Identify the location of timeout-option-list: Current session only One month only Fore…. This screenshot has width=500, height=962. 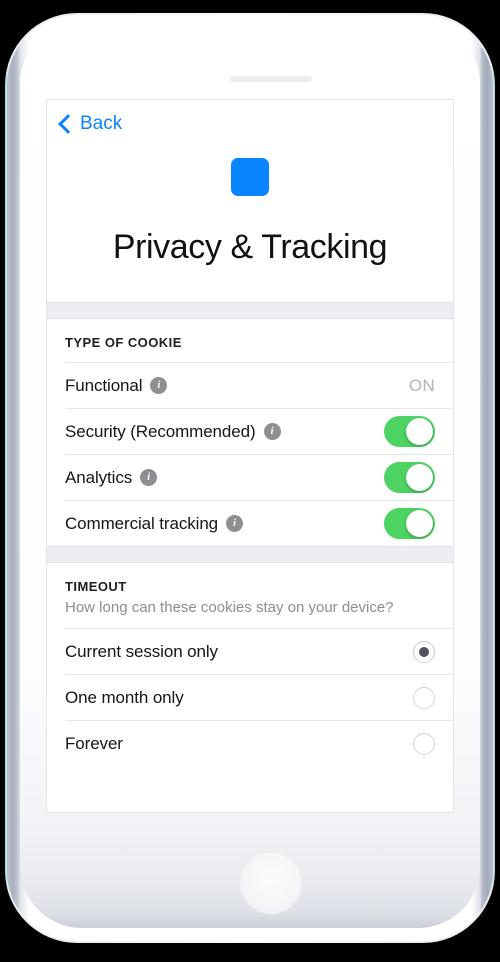
(250, 697).